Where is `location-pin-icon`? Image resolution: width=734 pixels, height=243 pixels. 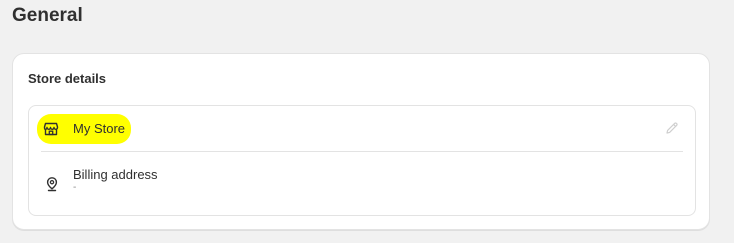
location-pin-icon is located at coordinates (52, 184).